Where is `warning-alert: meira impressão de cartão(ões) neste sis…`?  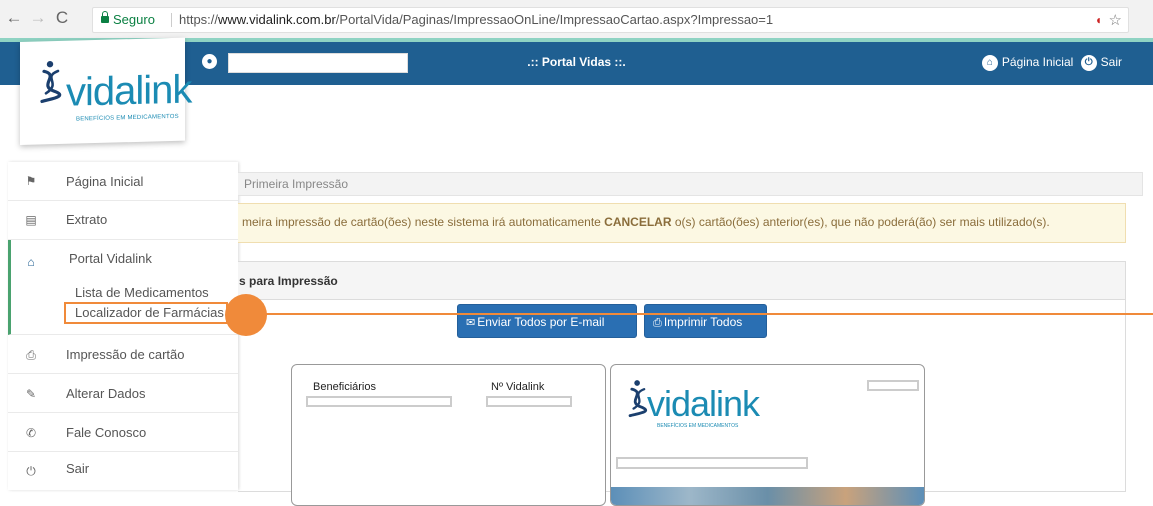 warning-alert: meira impressão de cartão(ões) neste sis… is located at coordinates (682, 223).